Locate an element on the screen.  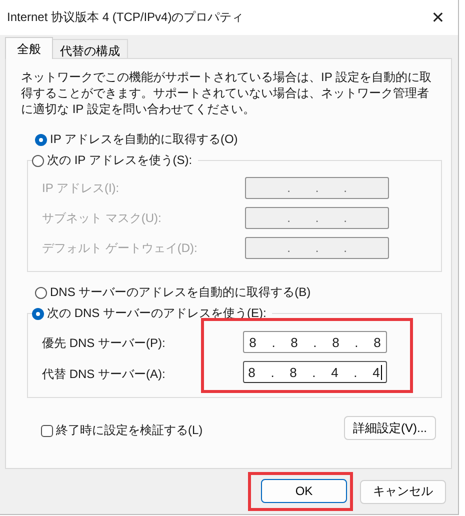
radio-label: DNS サーバーのアドレスを自動的に取得する(B) is located at coordinates (180, 292).